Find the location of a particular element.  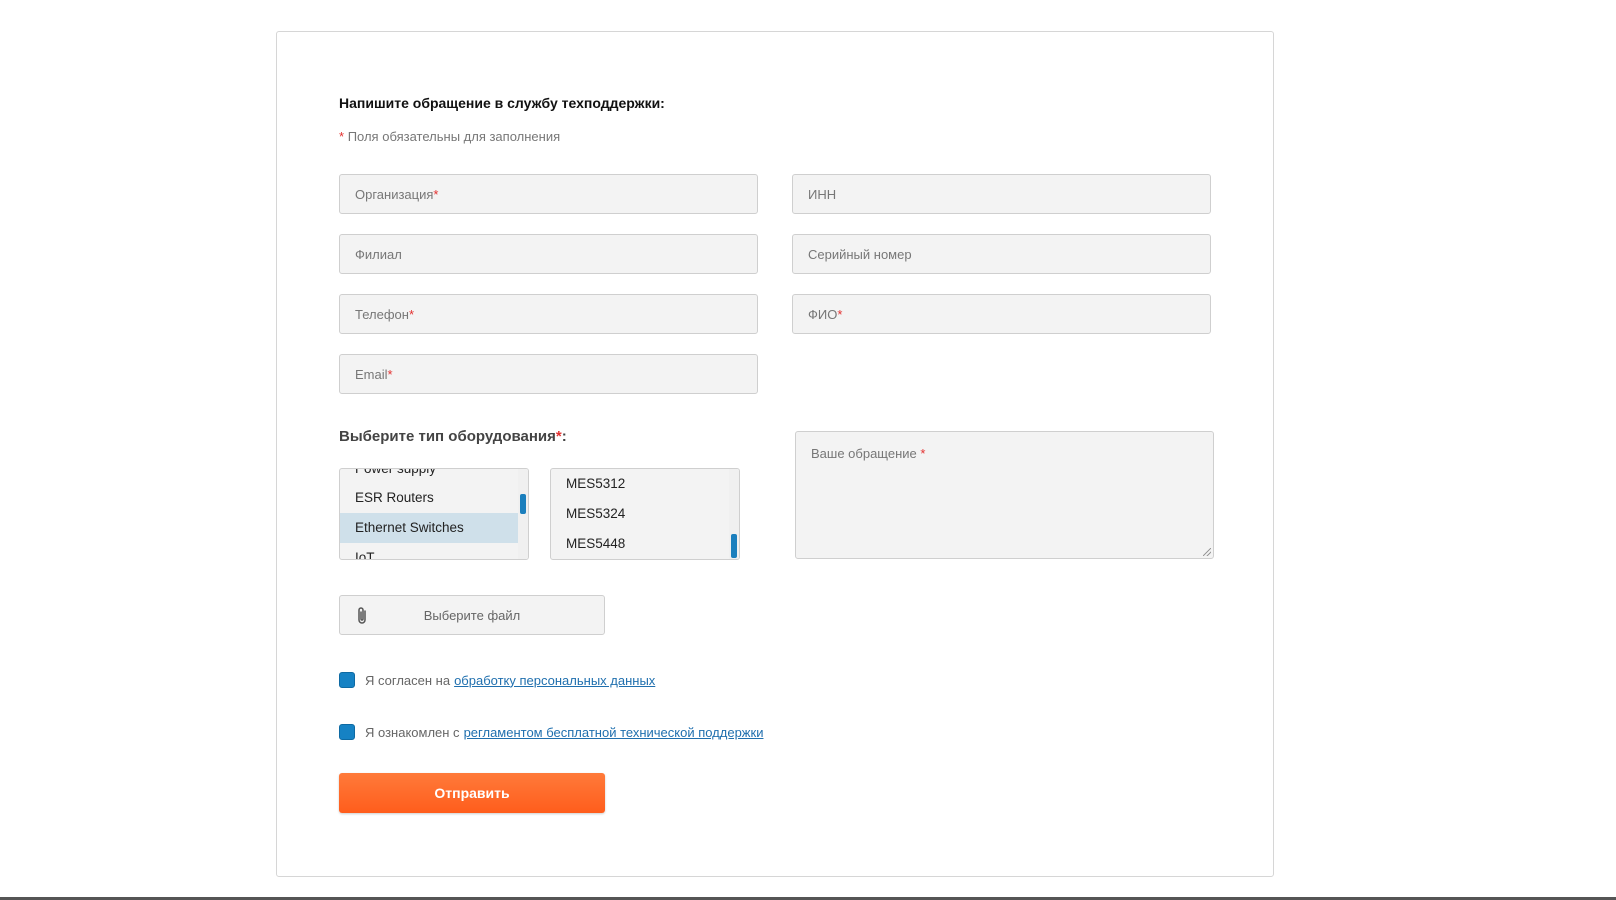

rules-text: Я ознакомлен с is located at coordinates (412, 732).